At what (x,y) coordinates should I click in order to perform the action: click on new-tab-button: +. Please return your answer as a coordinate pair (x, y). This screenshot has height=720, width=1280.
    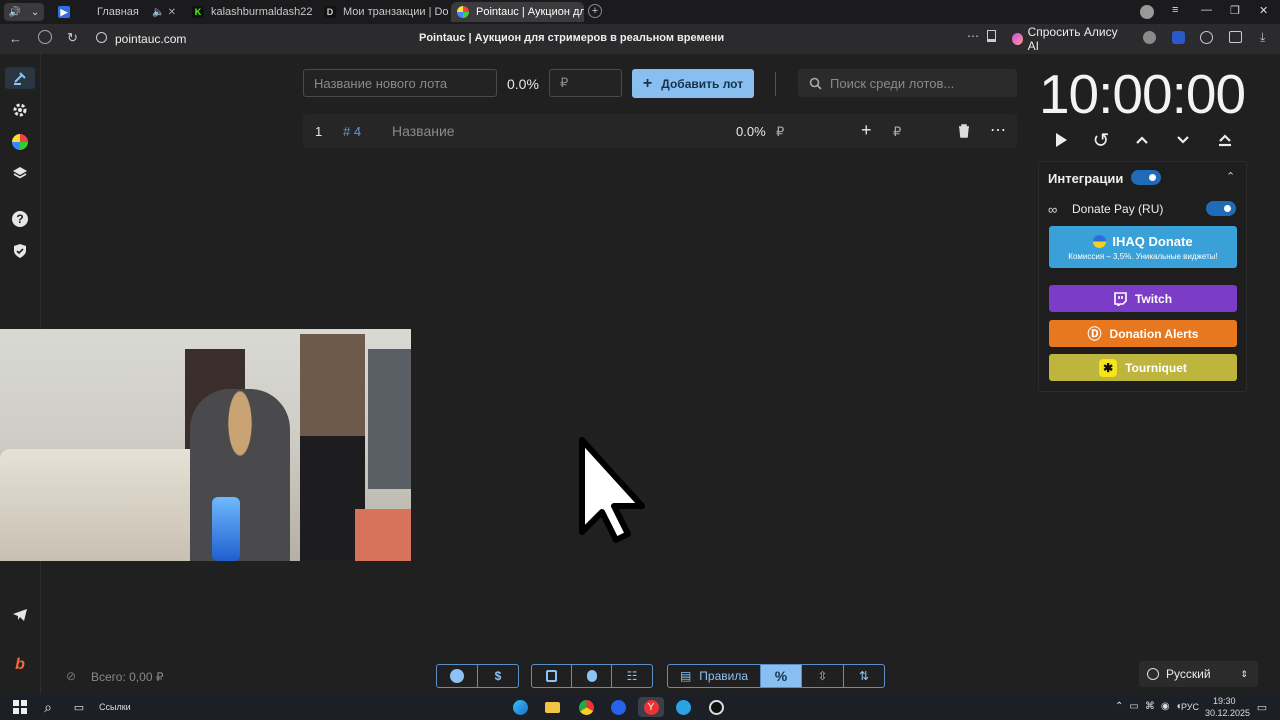
    Looking at the image, I should click on (595, 11).